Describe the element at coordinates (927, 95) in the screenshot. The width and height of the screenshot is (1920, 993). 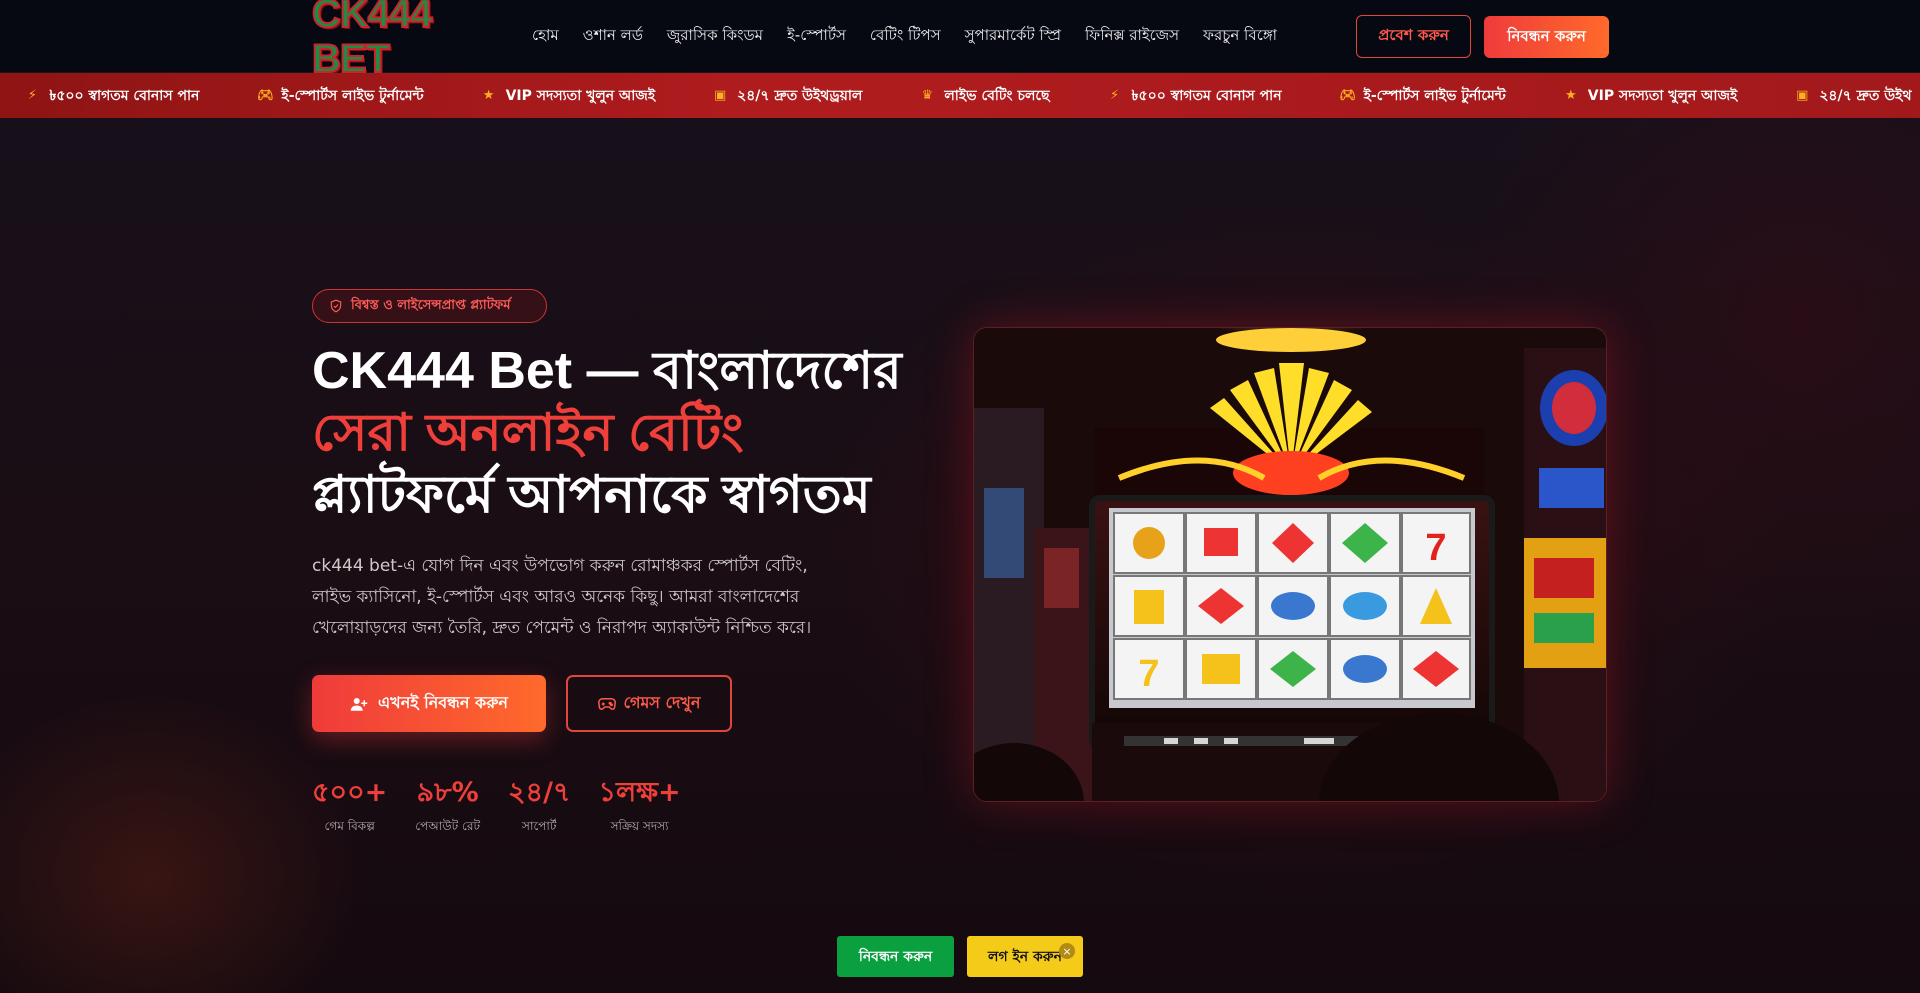
I see `trophy-icon: ♛` at that location.